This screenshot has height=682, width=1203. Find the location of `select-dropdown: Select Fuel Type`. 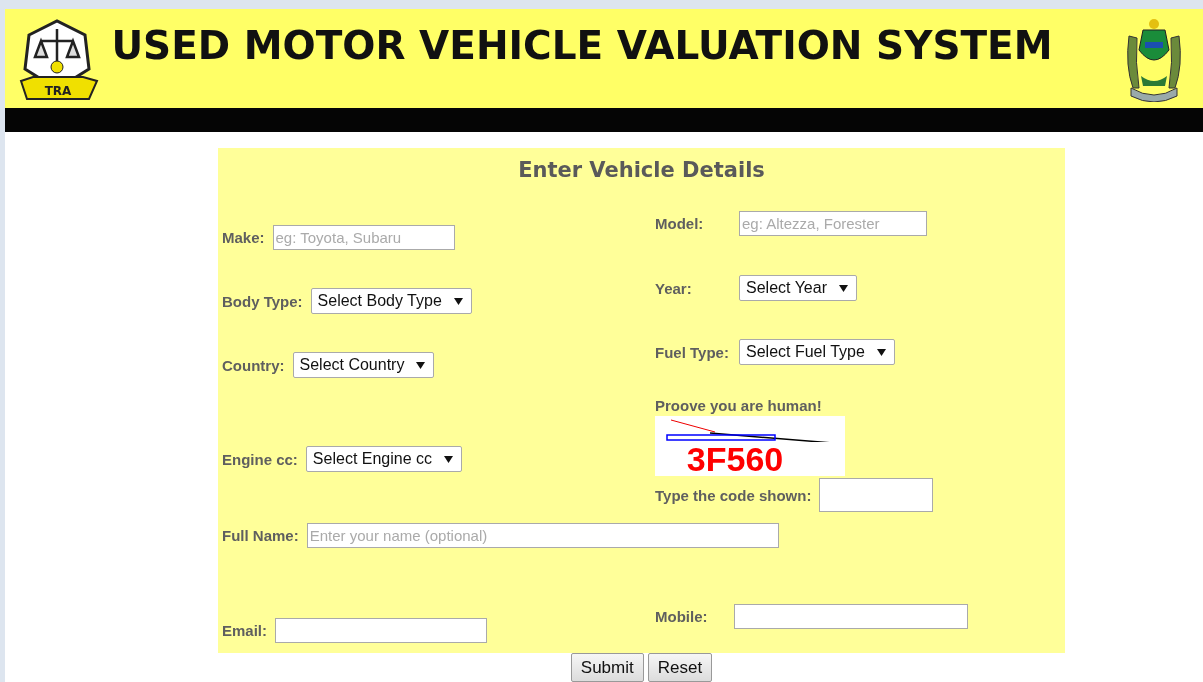

select-dropdown: Select Fuel Type is located at coordinates (817, 352).